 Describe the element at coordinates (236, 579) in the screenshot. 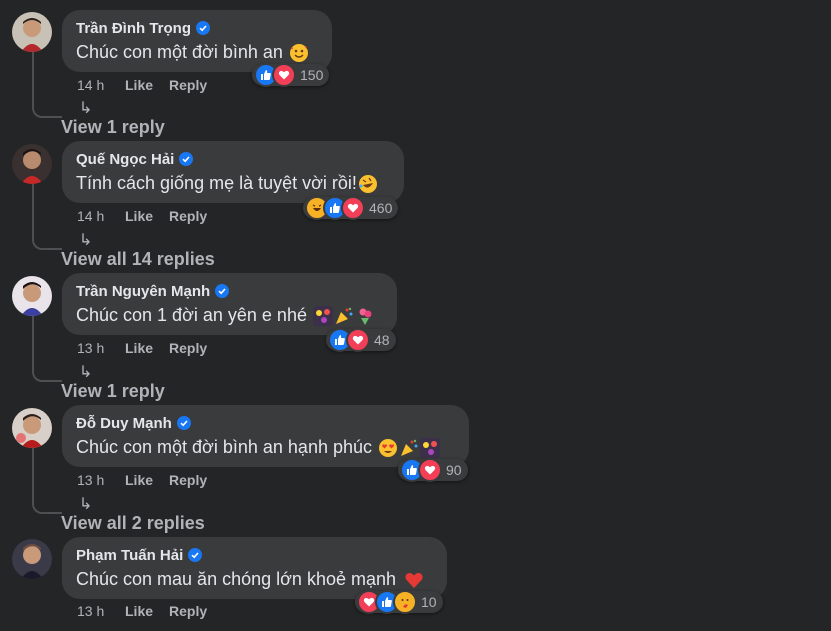

I see `comment-text: Chúc con mau ăn chóng lớn khoẻ mạnh` at that location.